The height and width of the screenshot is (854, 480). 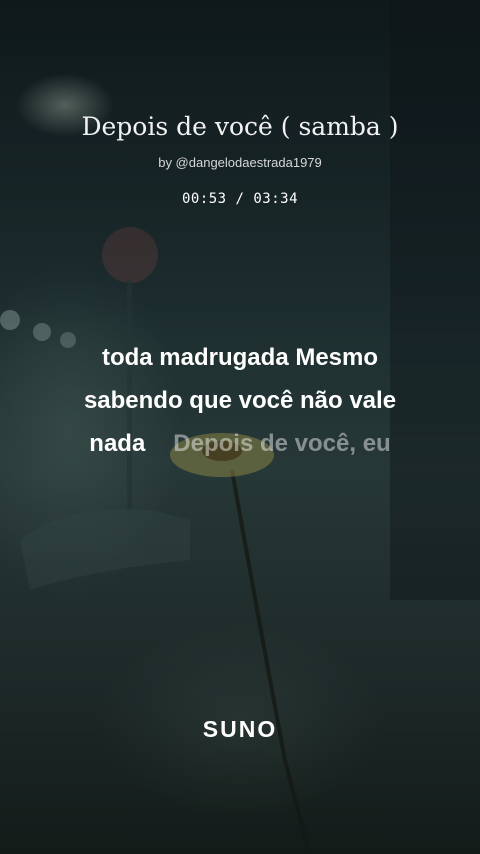 What do you see at coordinates (240, 162) in the screenshot?
I see `song-byline: by @dangelodaestrada1979` at bounding box center [240, 162].